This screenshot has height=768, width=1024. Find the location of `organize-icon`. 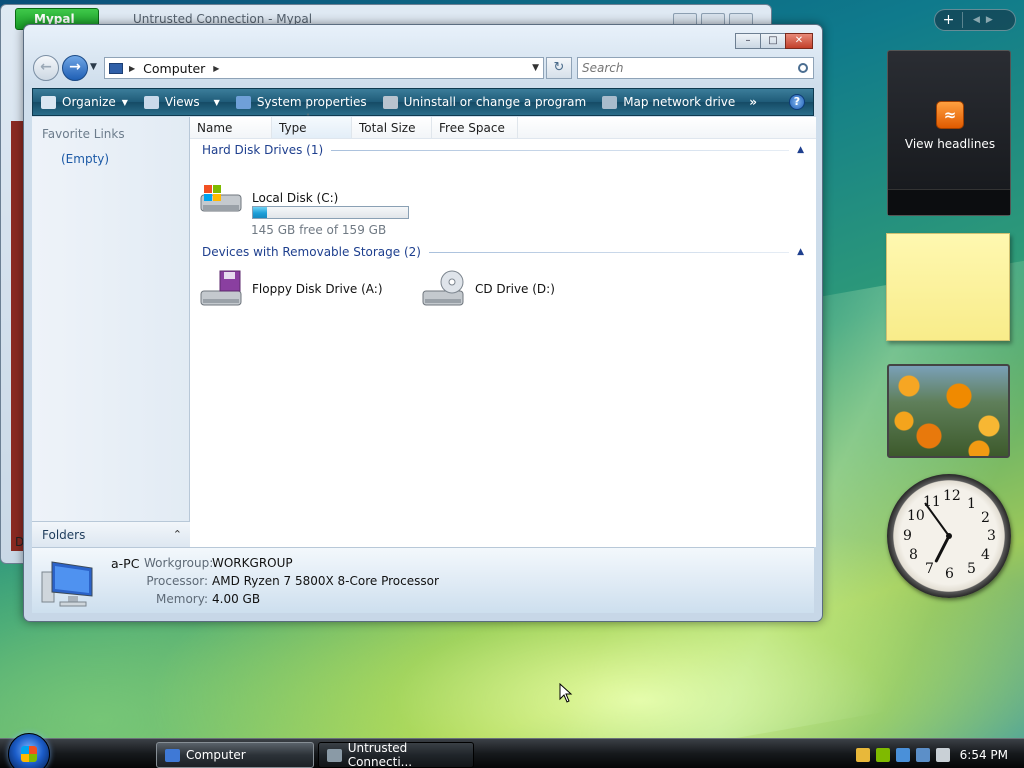

organize-icon is located at coordinates (48, 102).